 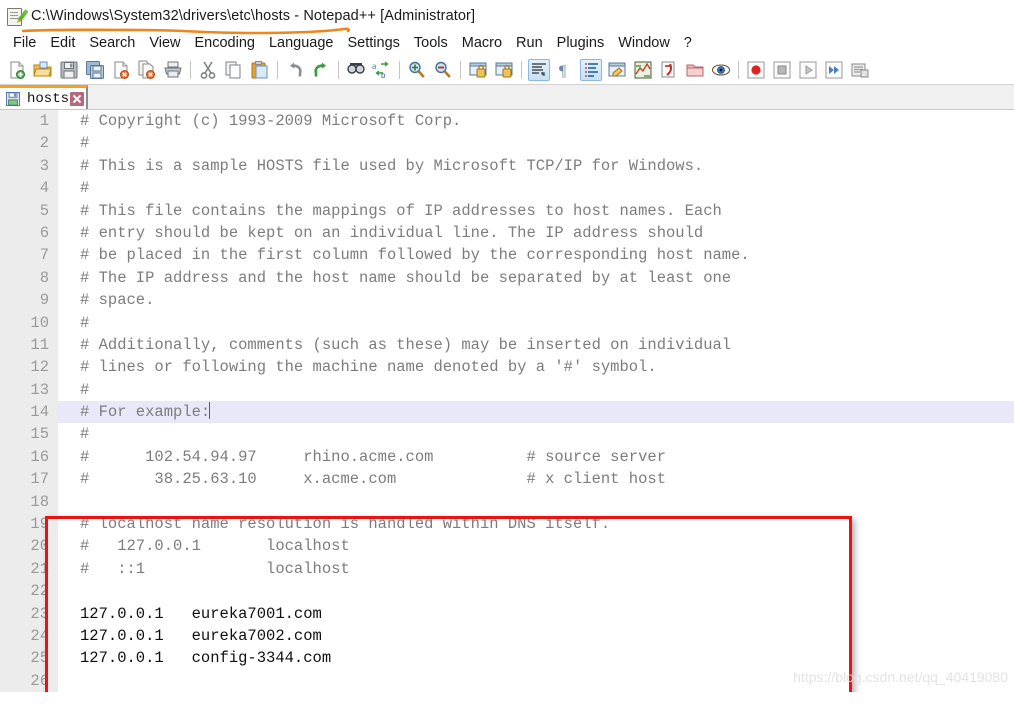 What do you see at coordinates (321, 70) in the screenshot?
I see `redo-icon` at bounding box center [321, 70].